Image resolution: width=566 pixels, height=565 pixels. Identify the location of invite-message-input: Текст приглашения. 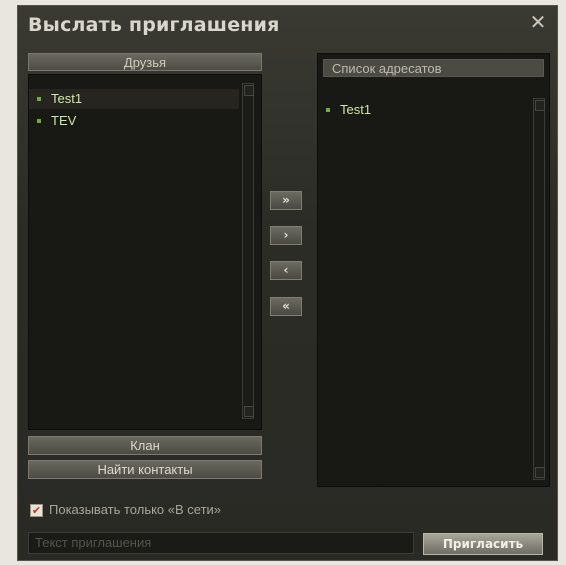
(221, 543).